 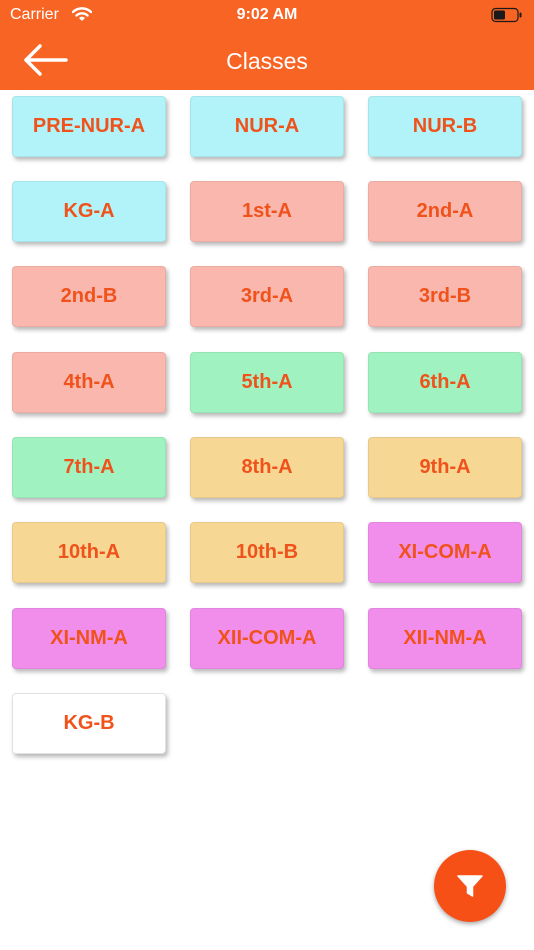 What do you see at coordinates (89, 211) in the screenshot?
I see `class-card-kg-a: KG-A` at bounding box center [89, 211].